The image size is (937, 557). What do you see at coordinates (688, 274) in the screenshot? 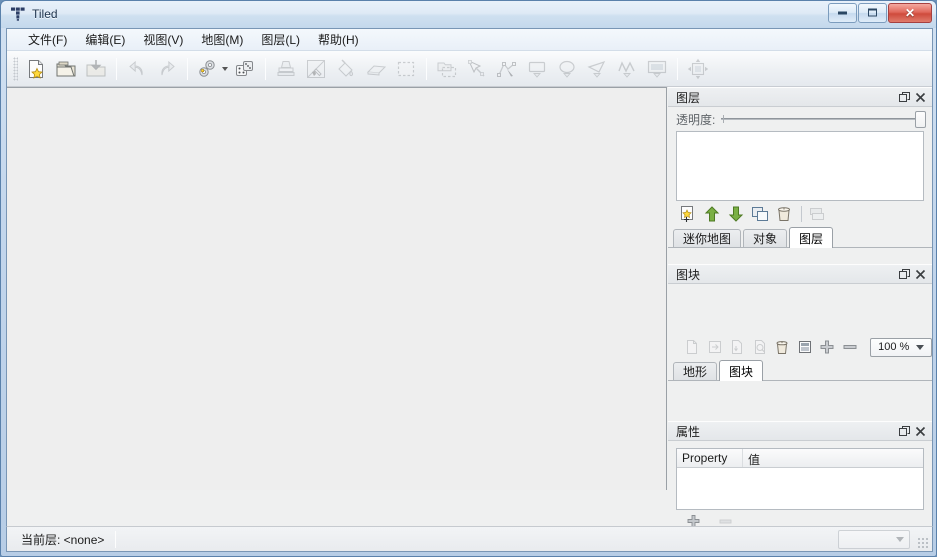
I see `tilesets-panel-title: 图块` at bounding box center [688, 274].